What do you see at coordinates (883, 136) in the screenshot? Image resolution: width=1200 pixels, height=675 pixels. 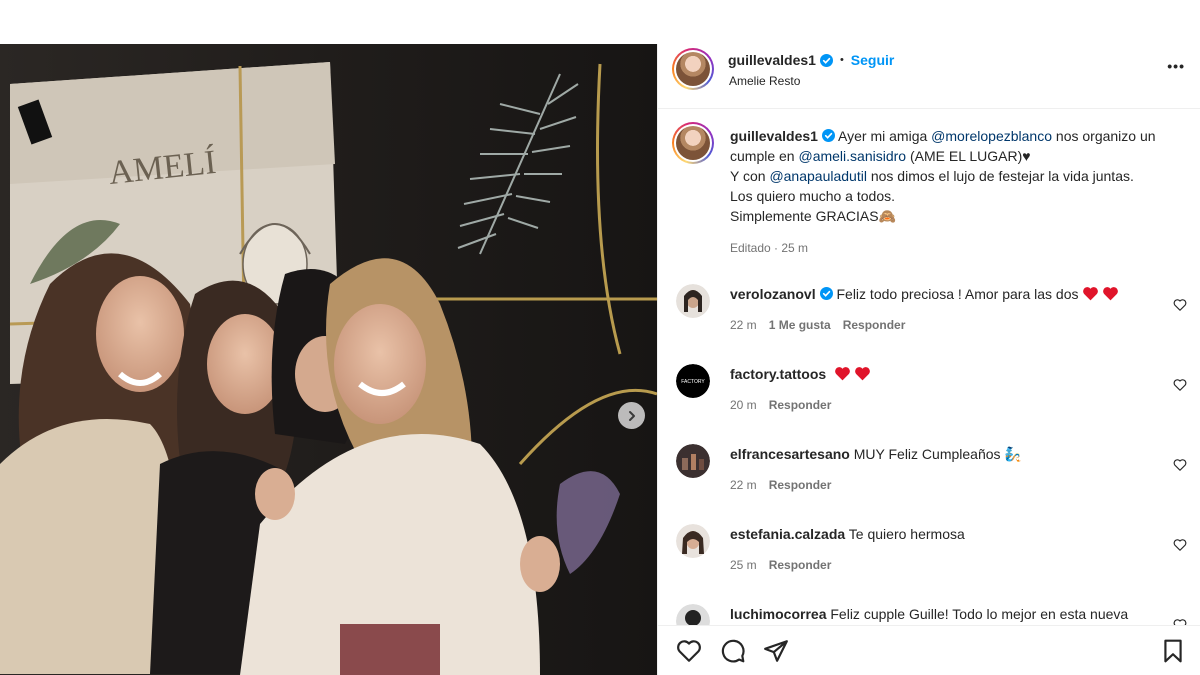 I see `caption-text: Ayer mi amiga` at bounding box center [883, 136].